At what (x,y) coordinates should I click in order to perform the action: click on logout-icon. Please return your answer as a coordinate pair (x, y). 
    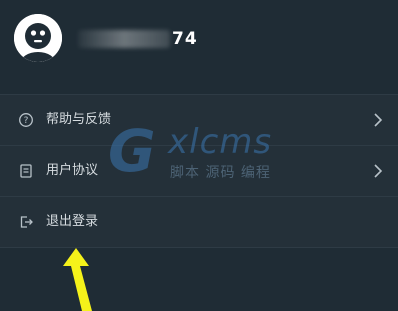
    Looking at the image, I should click on (26, 222).